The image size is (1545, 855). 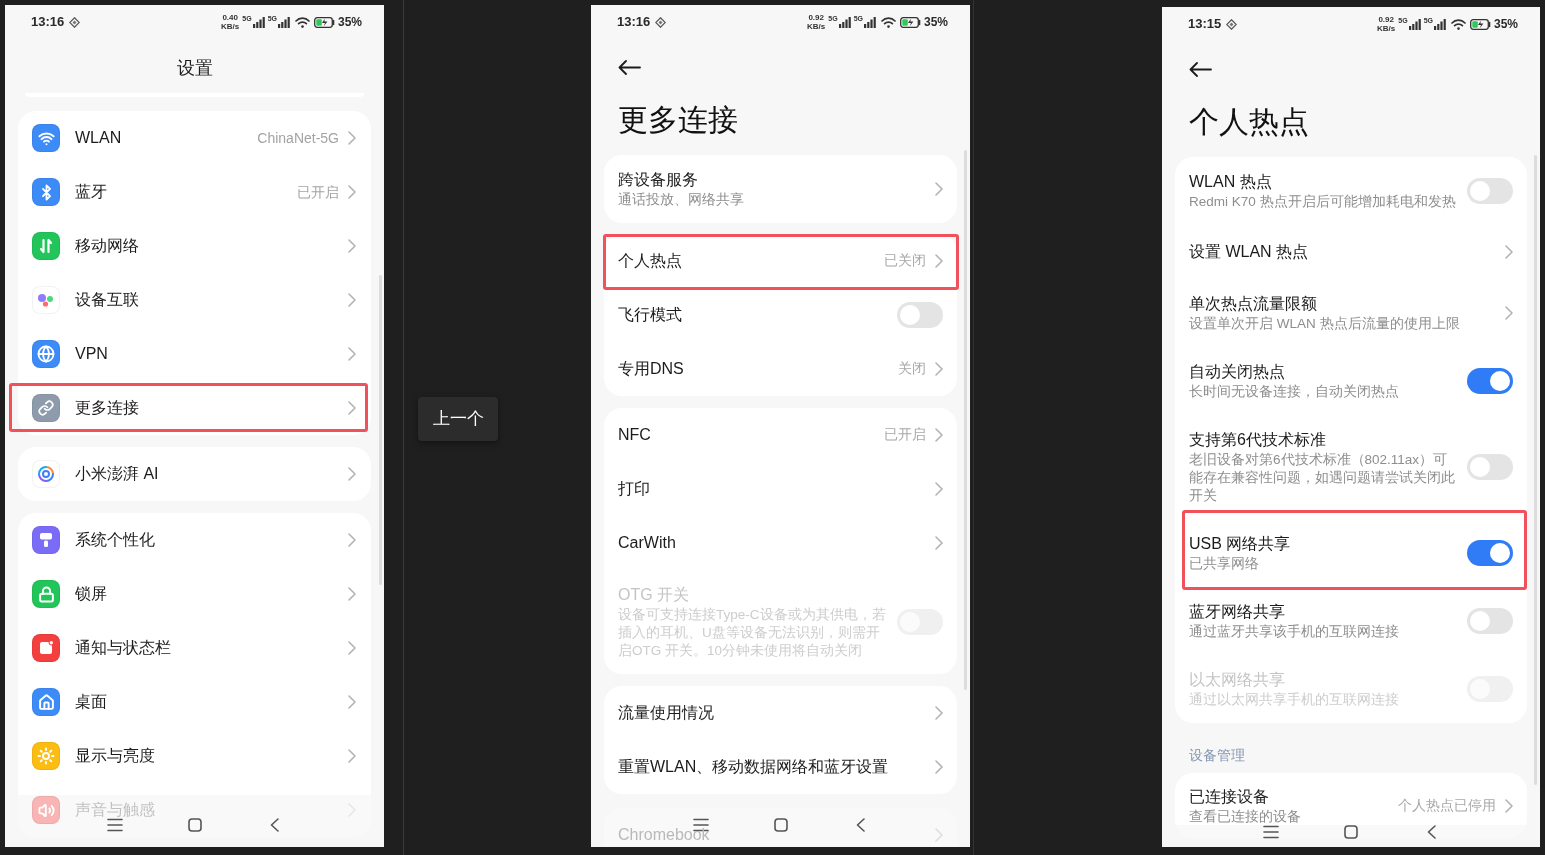 What do you see at coordinates (658, 180) in the screenshot?
I see `setting-label: 跨设备服务` at bounding box center [658, 180].